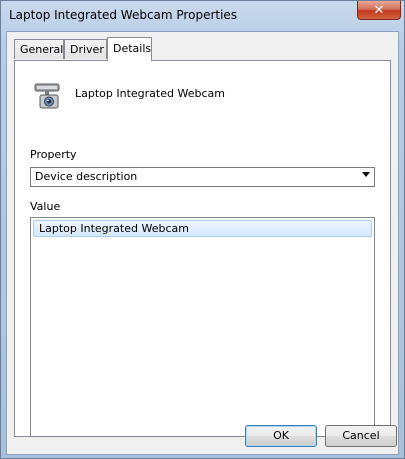 This screenshot has width=405, height=459. I want to click on ok-button: OK, so click(281, 436).